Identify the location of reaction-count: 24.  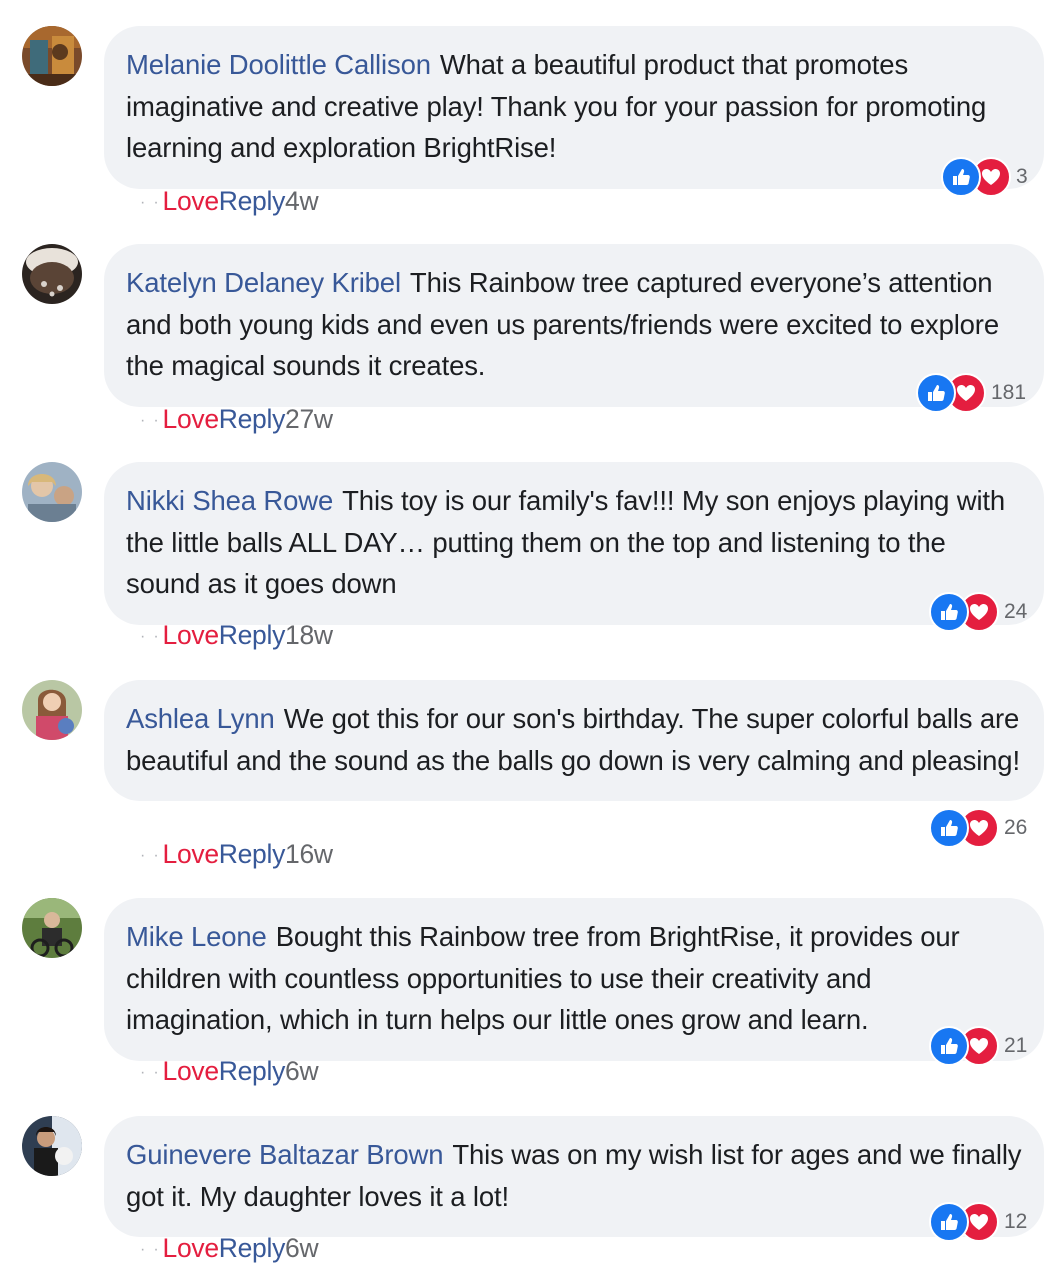
(1016, 611).